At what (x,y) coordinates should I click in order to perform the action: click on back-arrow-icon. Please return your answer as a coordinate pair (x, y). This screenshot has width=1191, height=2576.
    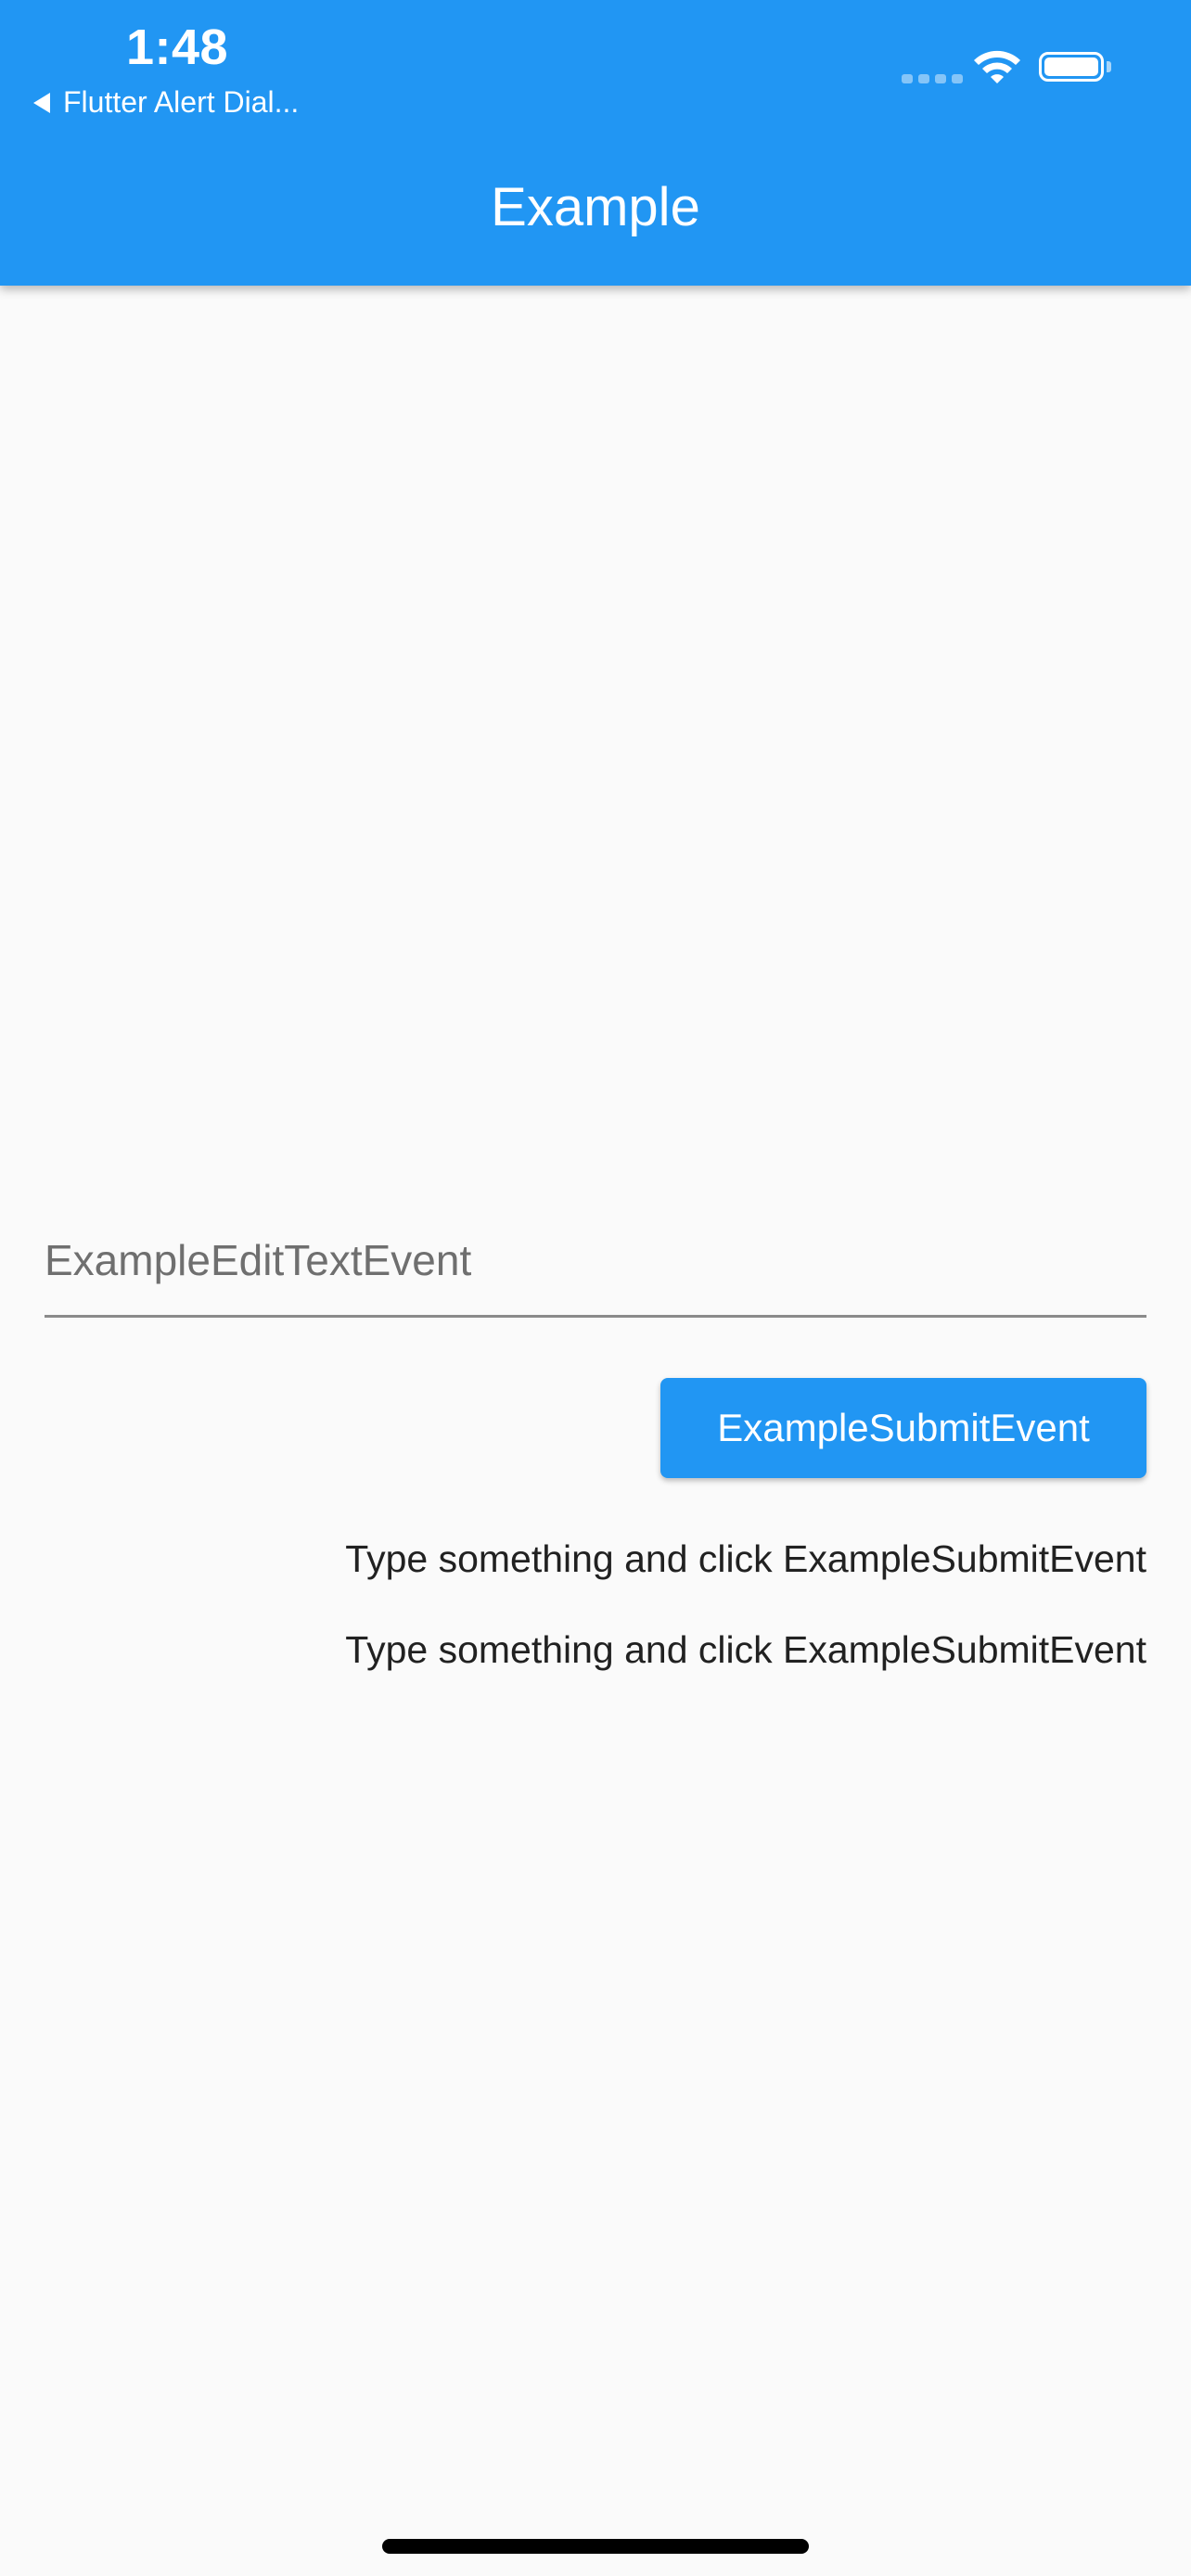
    Looking at the image, I should click on (41, 102).